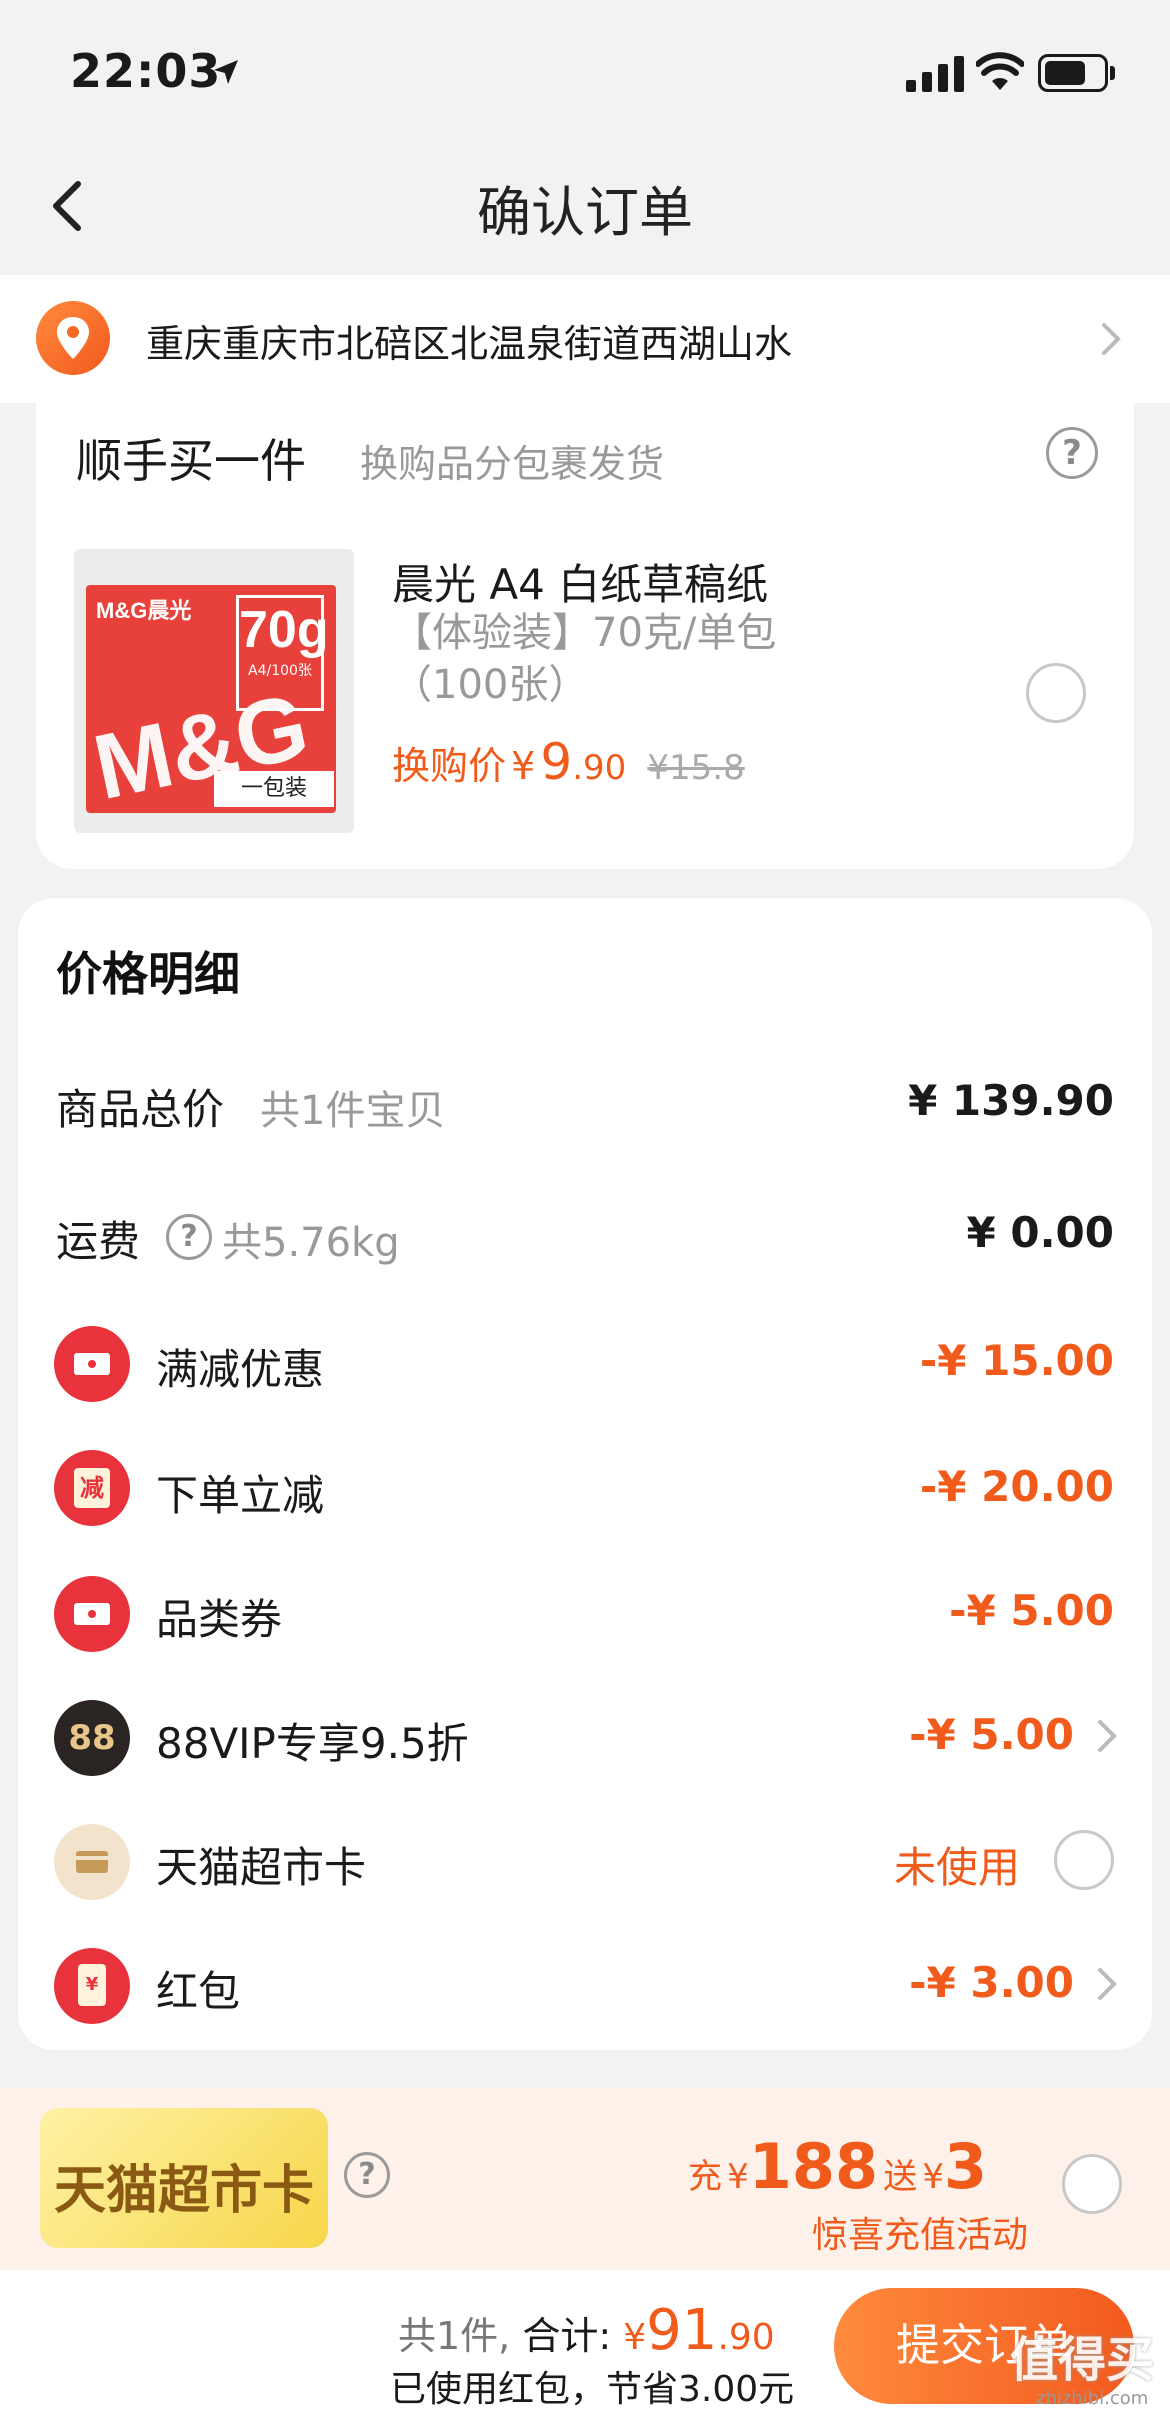  Describe the element at coordinates (567, 2336) in the screenshot. I see `total-label: 合计:` at that location.